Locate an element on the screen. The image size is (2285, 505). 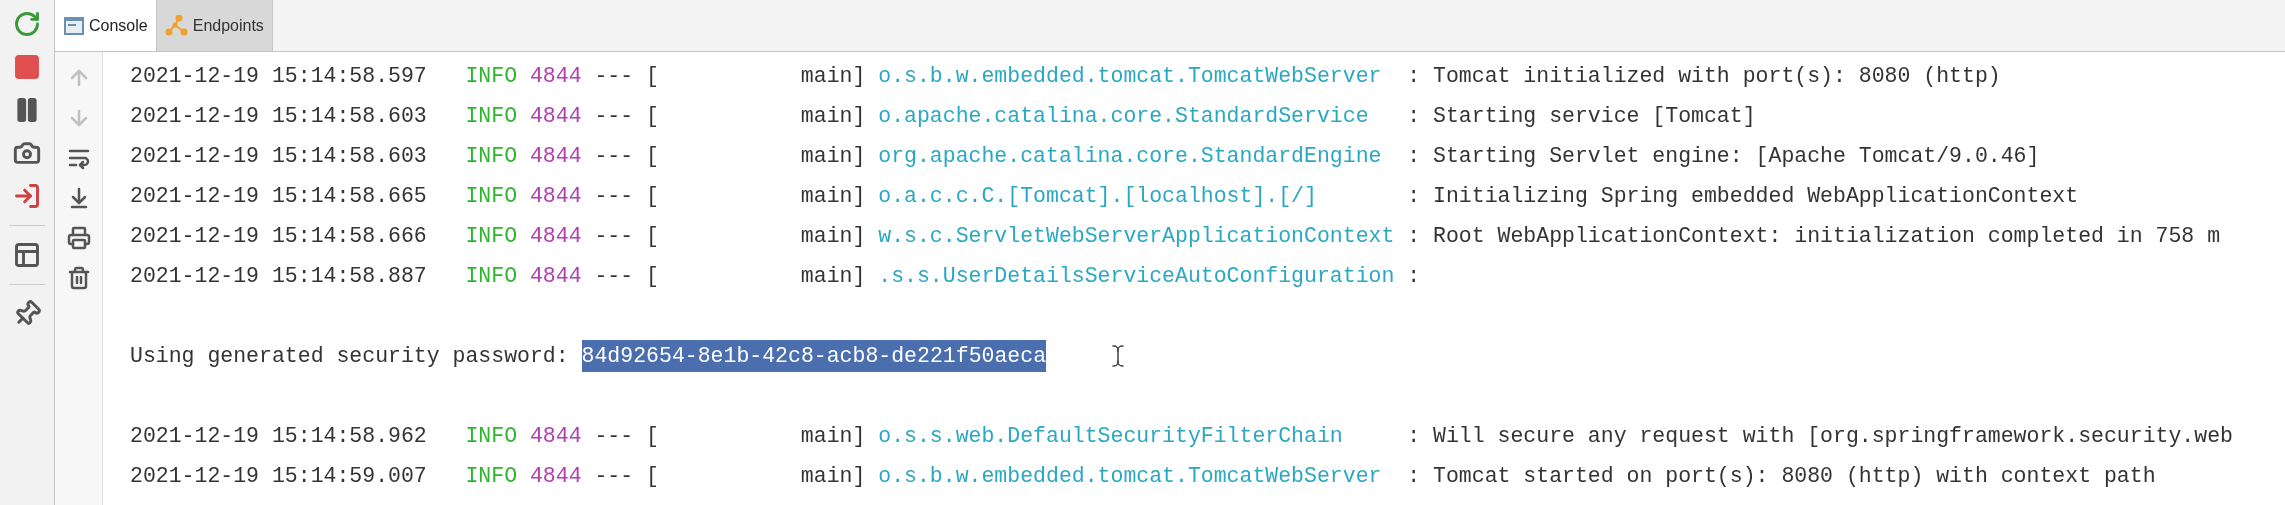
log-message: : Tomcat initialized with port(s): 8080 (http) is located at coordinates (1704, 76).